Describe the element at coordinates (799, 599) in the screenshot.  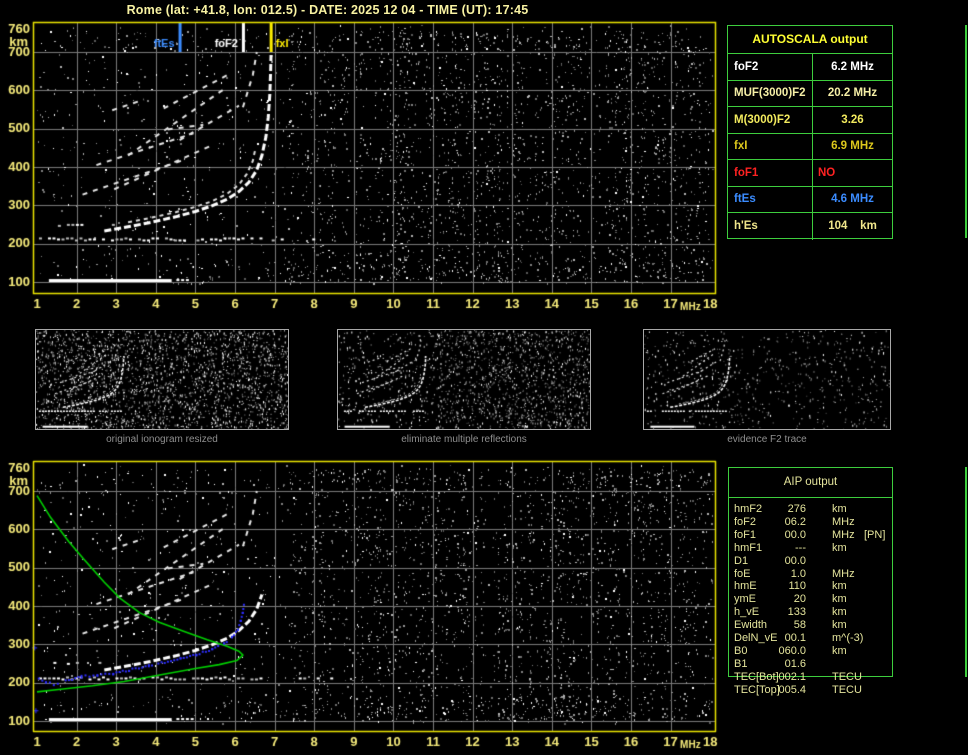
I see `aip-value: 20` at that location.